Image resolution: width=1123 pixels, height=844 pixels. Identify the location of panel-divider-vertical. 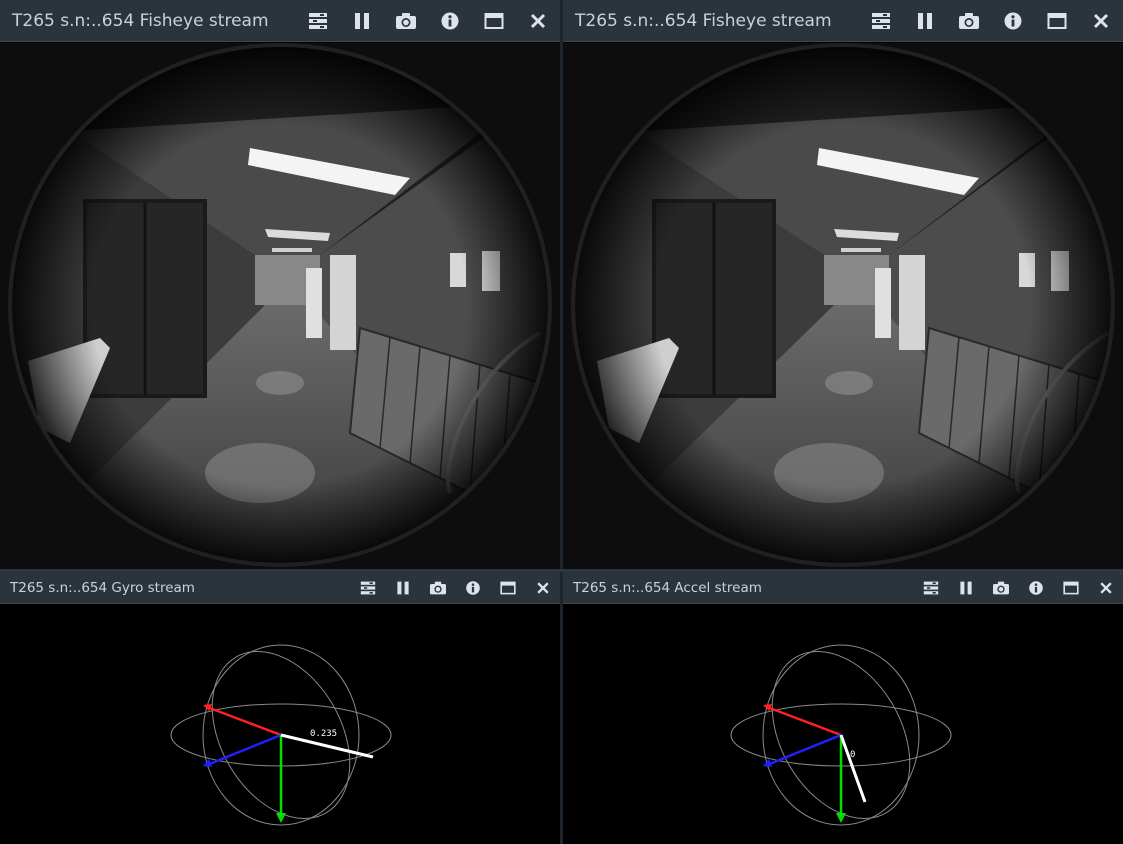
(561, 422).